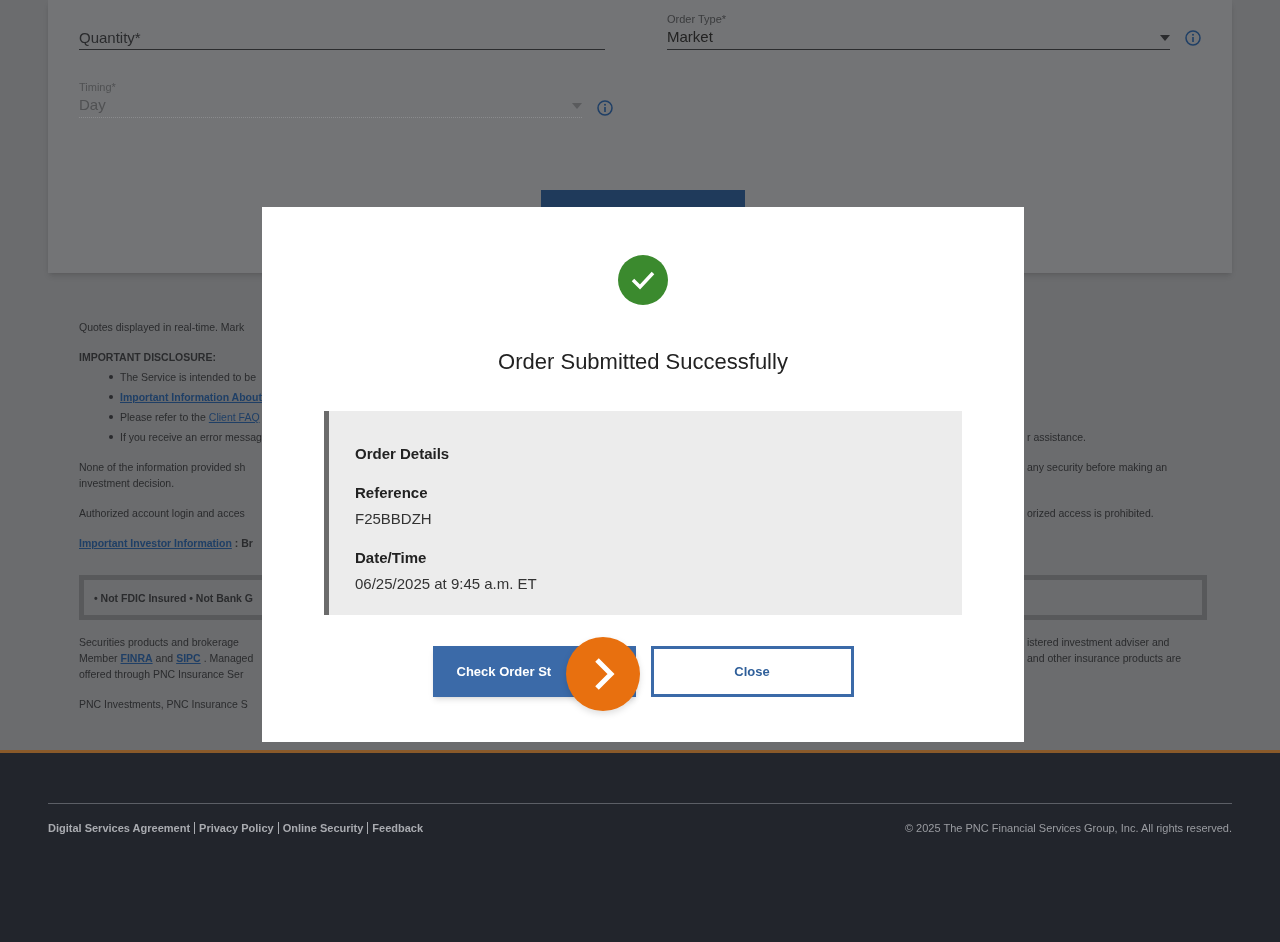 The width and height of the screenshot is (1280, 942). Describe the element at coordinates (1105, 658) in the screenshot. I see `disclosure-text: and other insurance products are` at that location.